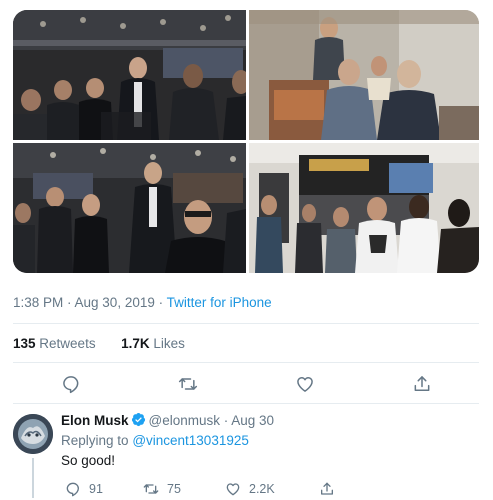  I want to click on retweets-label: Retweets, so click(67, 343).